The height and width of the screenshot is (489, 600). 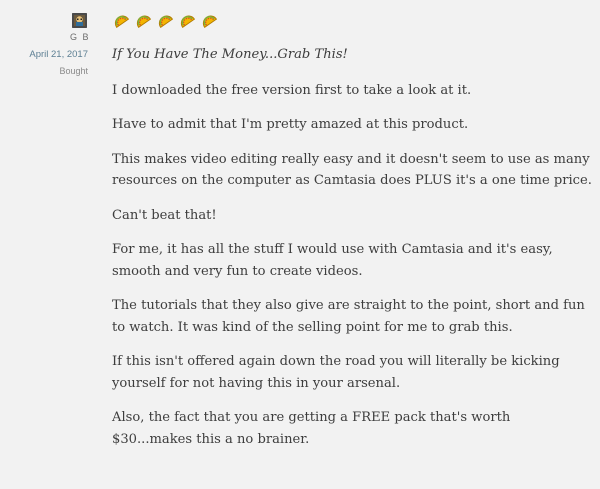 I want to click on avatar, so click(x=79, y=20).